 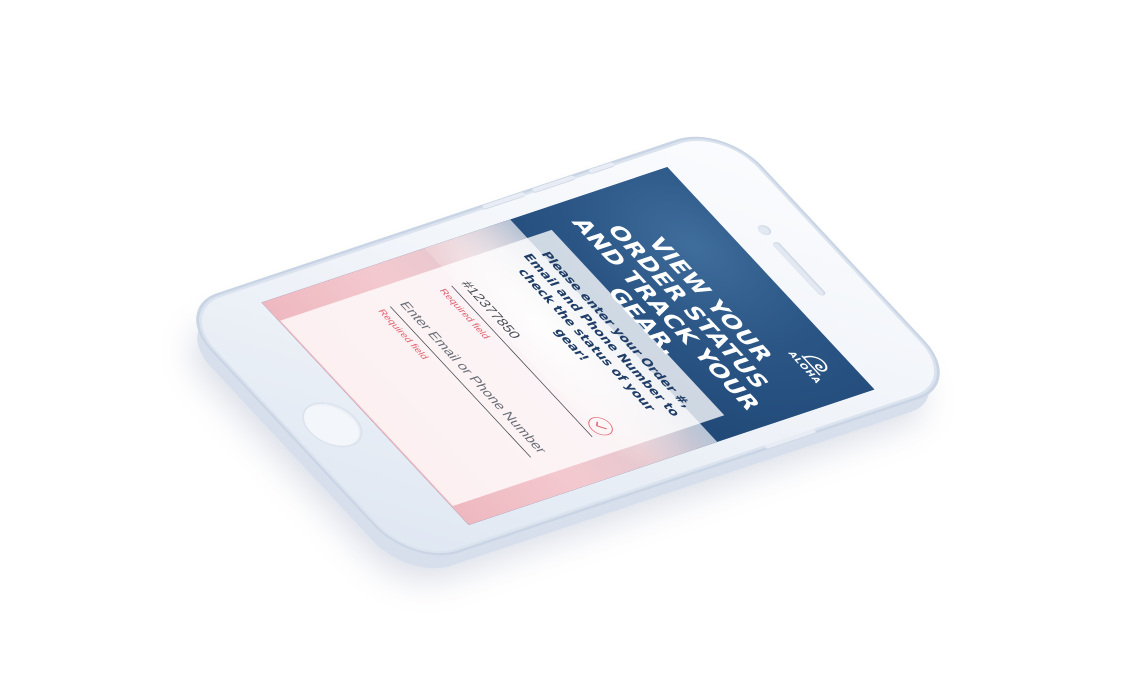 I want to click on power-button, so click(x=790, y=438).